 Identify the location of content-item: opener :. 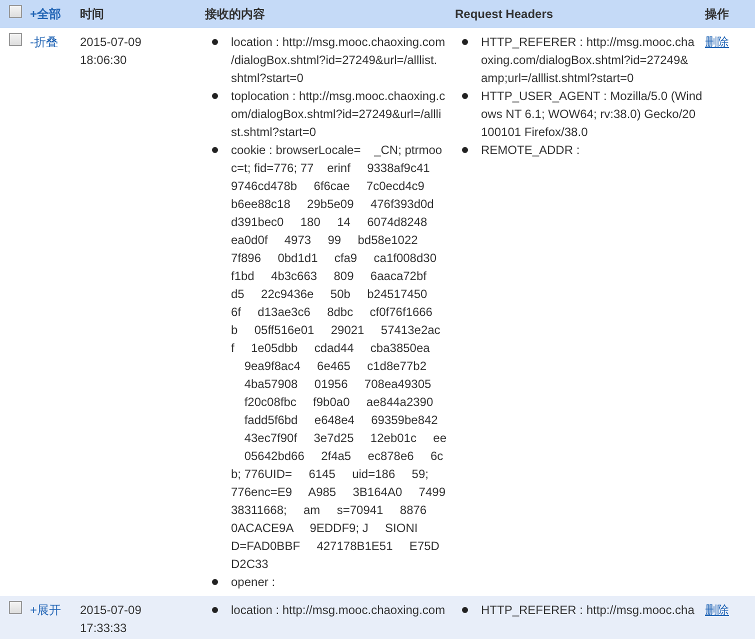
(253, 582).